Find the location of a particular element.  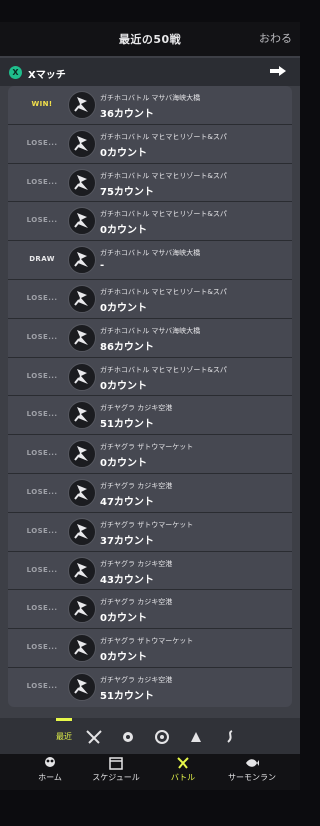

mode-label: Xマッチ is located at coordinates (47, 75).